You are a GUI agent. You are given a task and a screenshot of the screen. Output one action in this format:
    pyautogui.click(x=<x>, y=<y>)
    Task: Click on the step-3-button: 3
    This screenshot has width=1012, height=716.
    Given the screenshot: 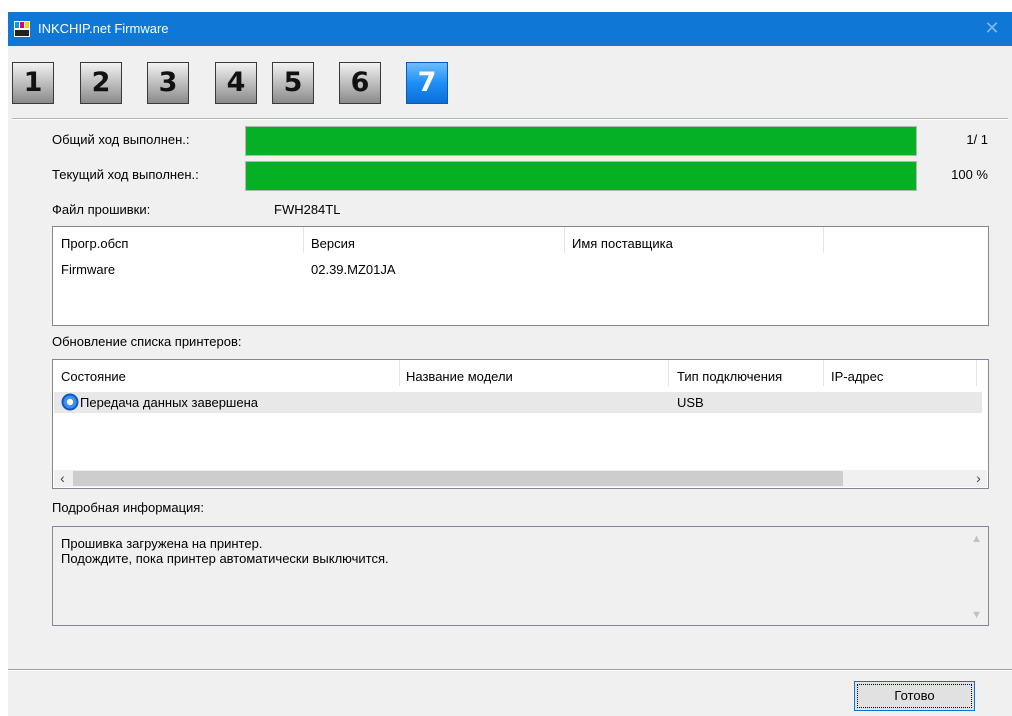 What is the action you would take?
    pyautogui.click(x=168, y=83)
    